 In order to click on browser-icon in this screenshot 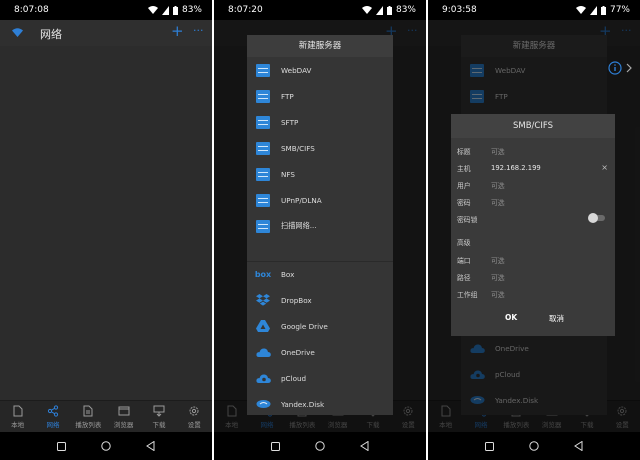, I will do `click(124, 410)`.